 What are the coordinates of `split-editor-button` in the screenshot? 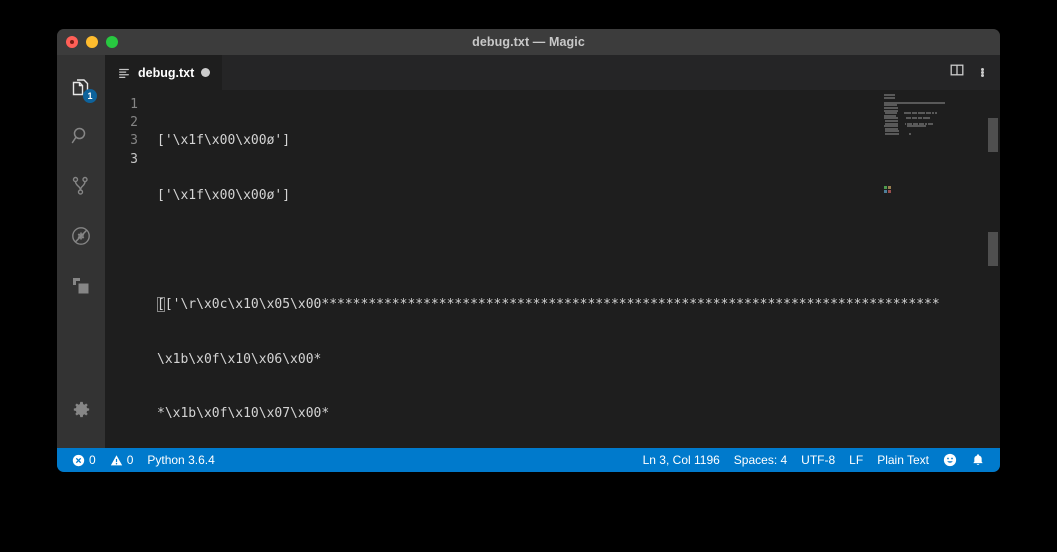 It's located at (957, 72).